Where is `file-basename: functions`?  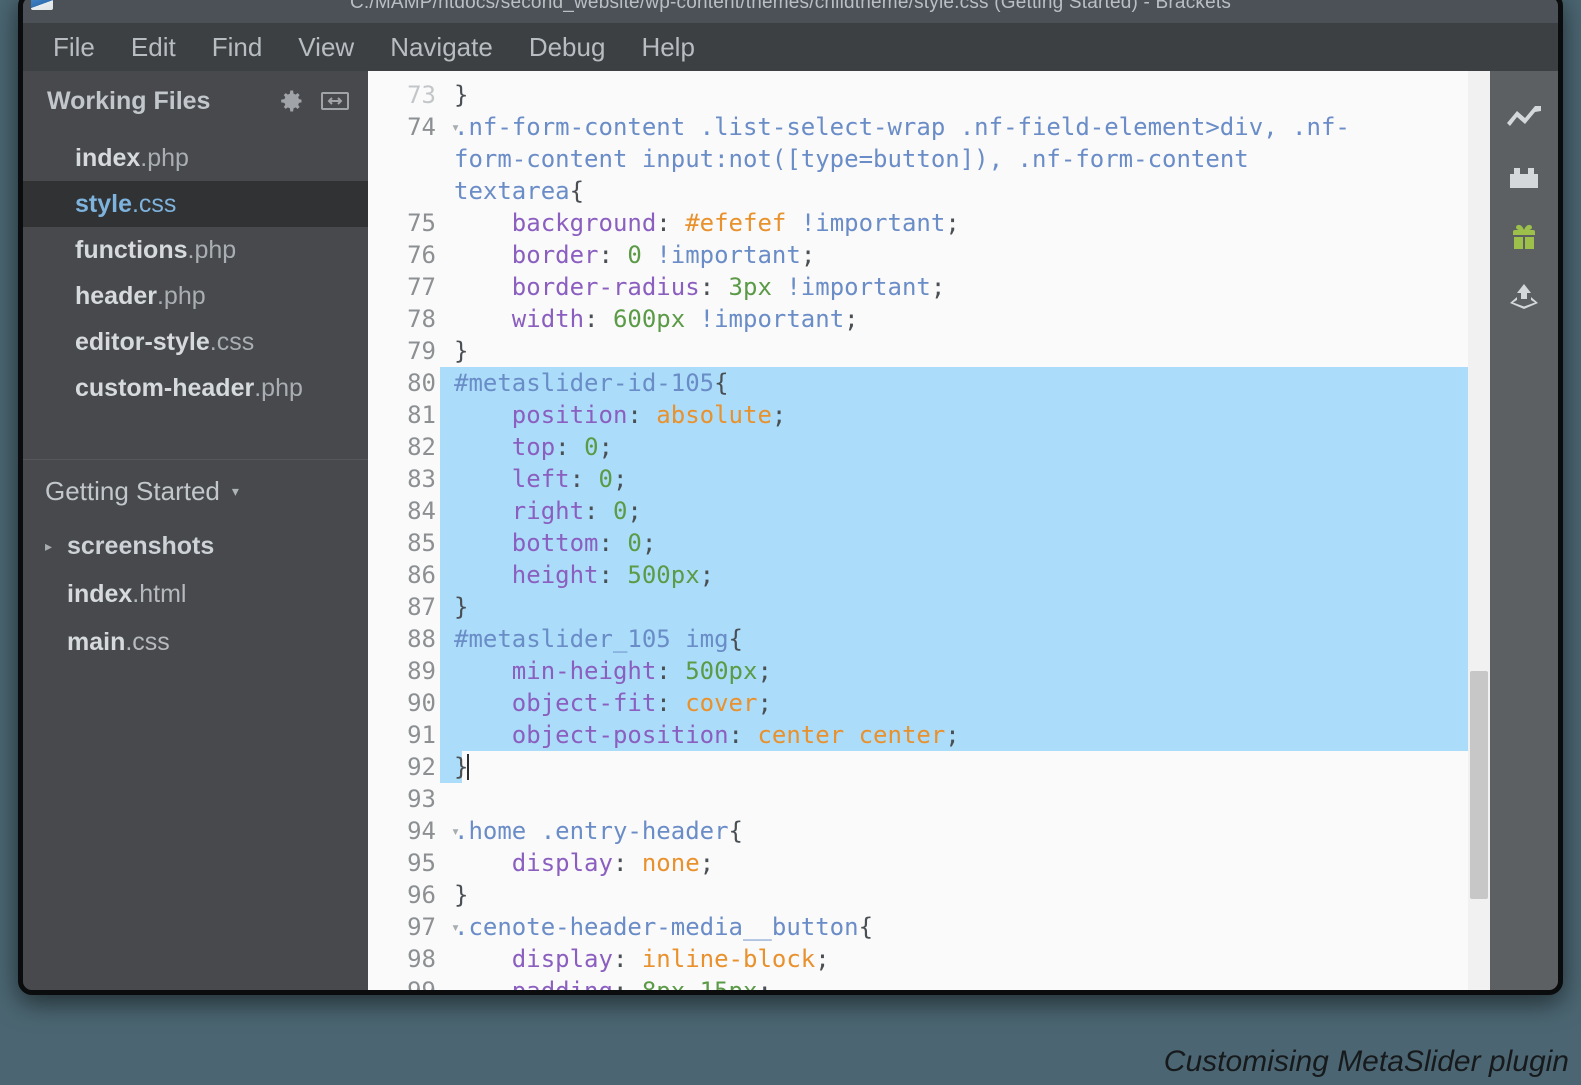 file-basename: functions is located at coordinates (131, 249).